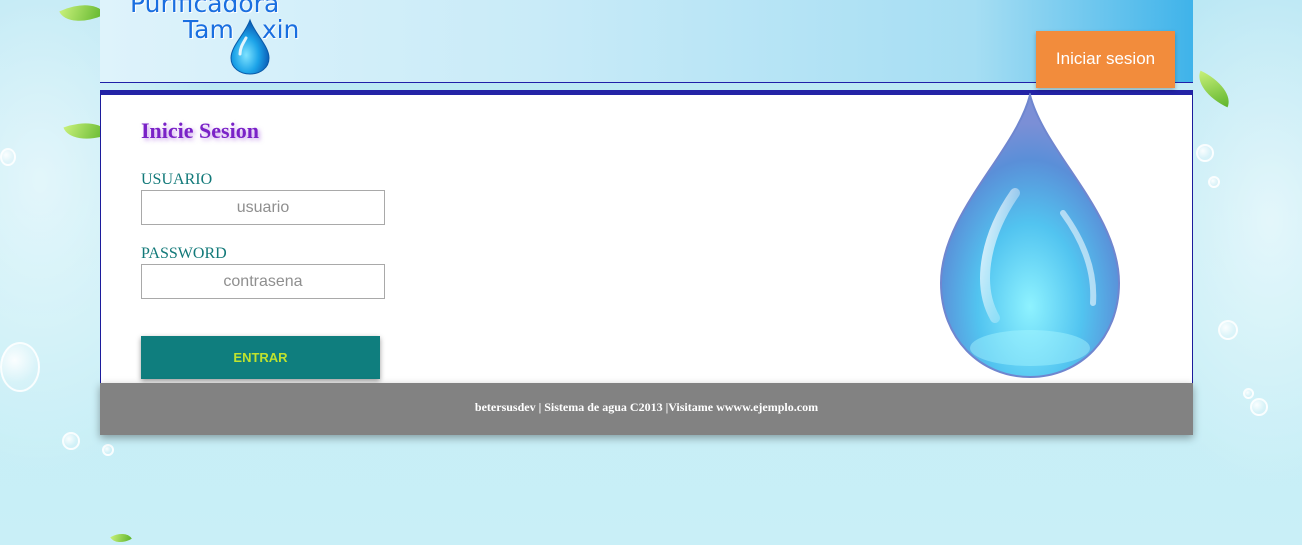 Image resolution: width=1302 pixels, height=545 pixels. What do you see at coordinates (184, 253) in the screenshot?
I see `password-label: PASSWORD` at bounding box center [184, 253].